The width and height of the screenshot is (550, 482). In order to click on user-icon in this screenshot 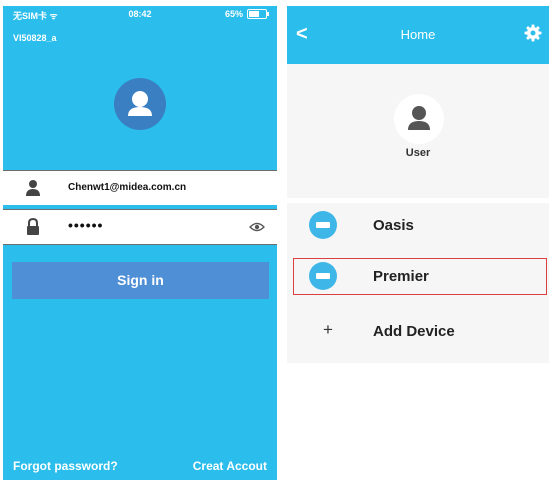, I will do `click(33, 188)`.